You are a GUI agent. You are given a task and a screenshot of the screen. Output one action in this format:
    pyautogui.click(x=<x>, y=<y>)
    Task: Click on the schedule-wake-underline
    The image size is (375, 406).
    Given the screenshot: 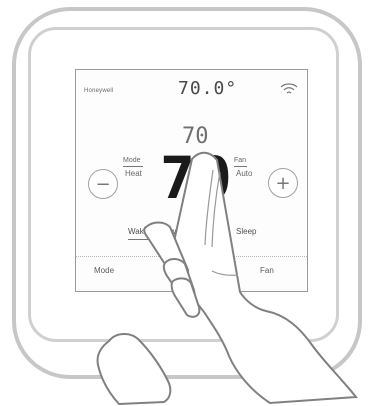 What is the action you would take?
    pyautogui.click(x=139, y=239)
    